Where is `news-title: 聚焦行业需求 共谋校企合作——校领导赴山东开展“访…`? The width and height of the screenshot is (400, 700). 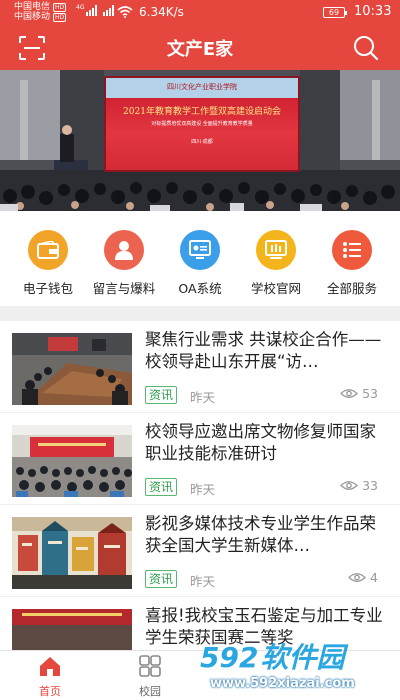
news-title: 聚焦行业需求 共谋校企合作——校领导赴山东开展“访… is located at coordinates (263, 350).